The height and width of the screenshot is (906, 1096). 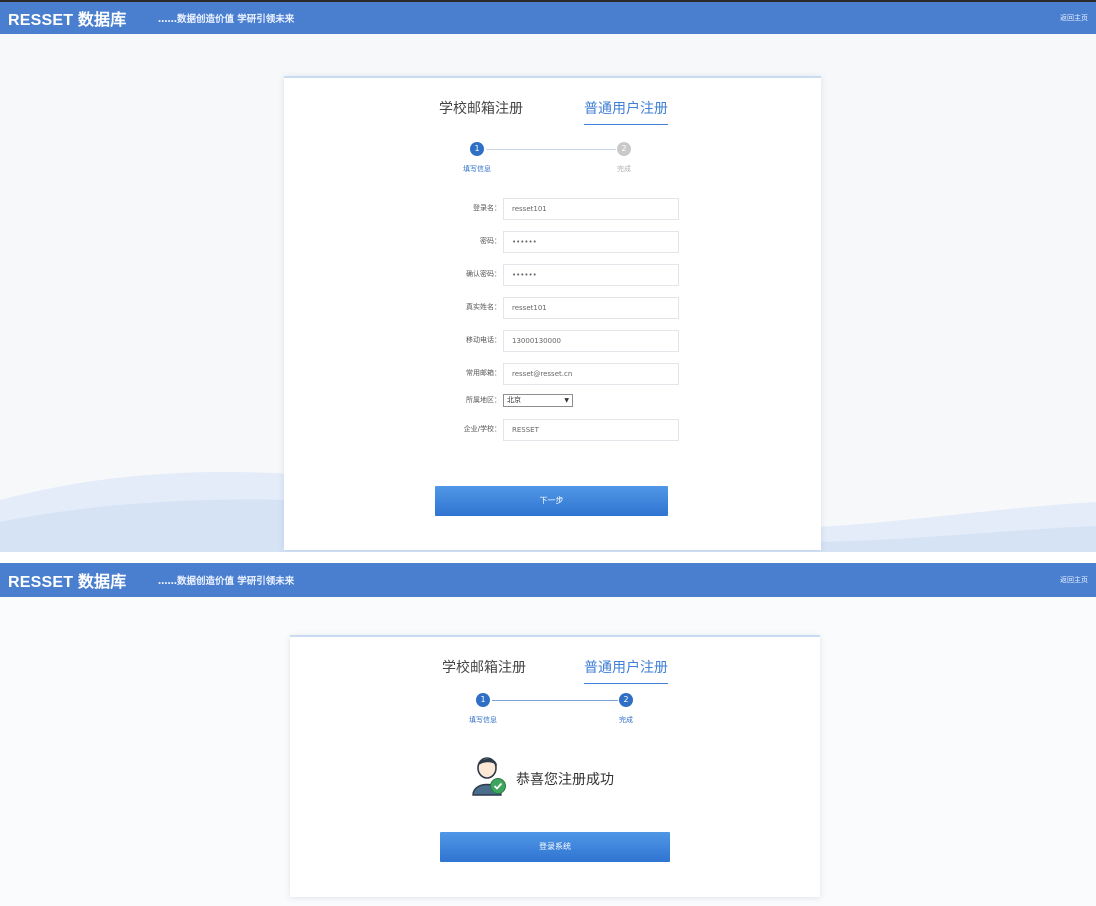 I want to click on realname-label: 真实姓名：, so click(x=483, y=307).